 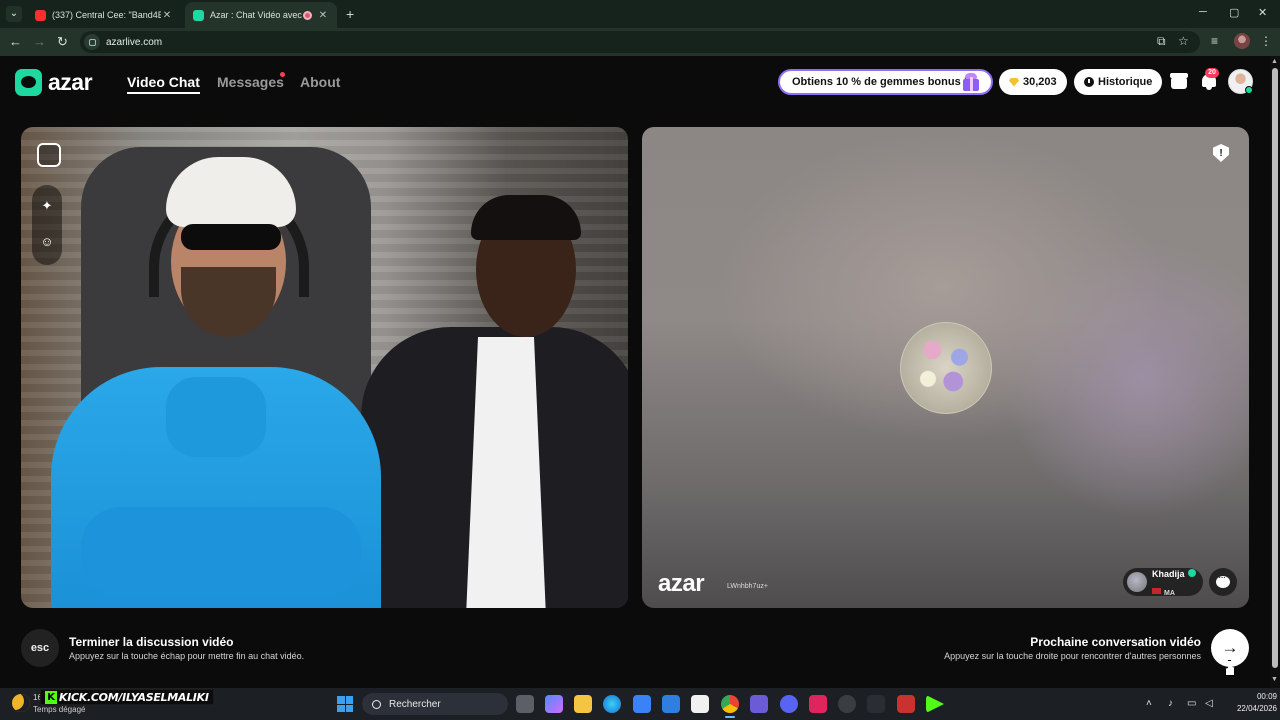 What do you see at coordinates (21, 703) in the screenshot?
I see `weather-moon-icon` at bounding box center [21, 703].